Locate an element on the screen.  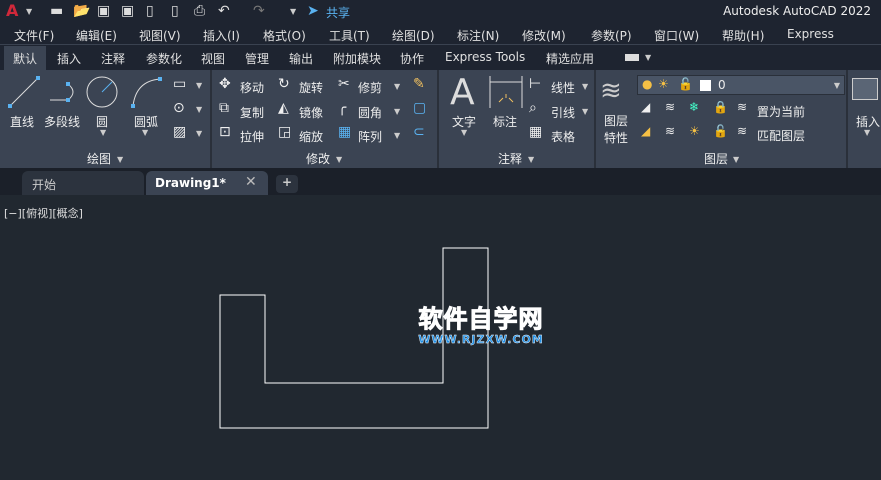
scale-button: 缩放 is located at coordinates (311, 136).